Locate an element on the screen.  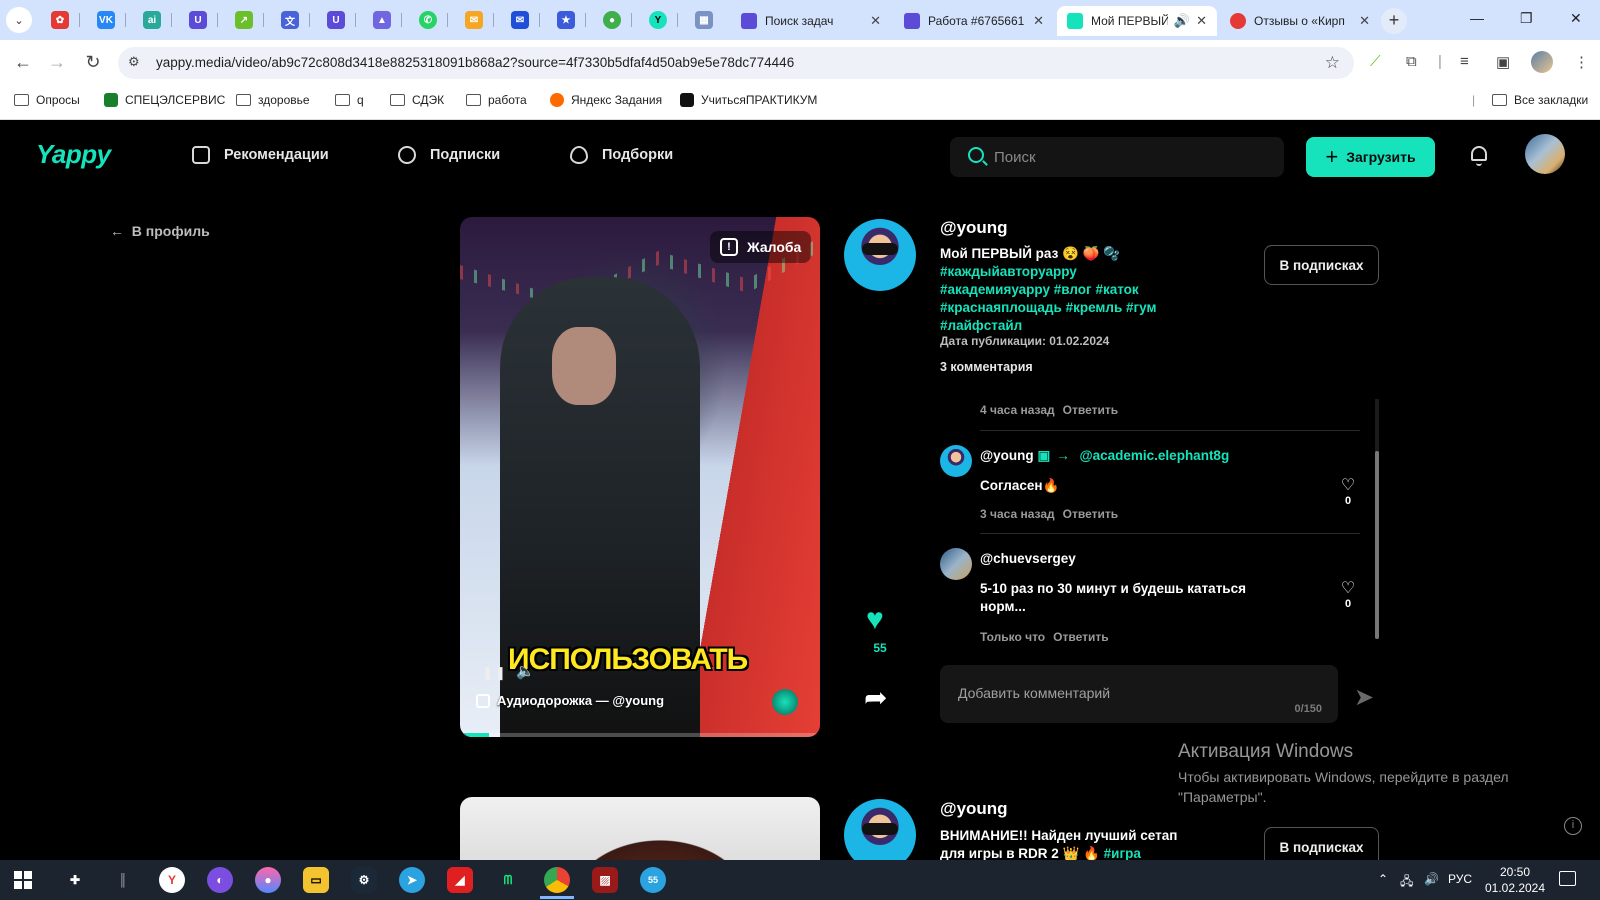
pinned-tab-13: ● is located at coordinates (612, 20).